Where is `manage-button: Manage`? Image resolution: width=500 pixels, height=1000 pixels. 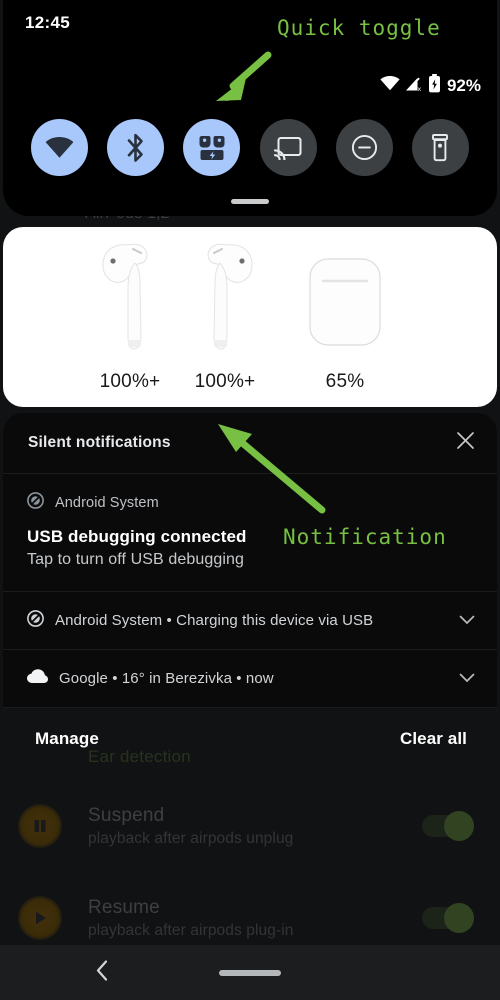 manage-button: Manage is located at coordinates (67, 739).